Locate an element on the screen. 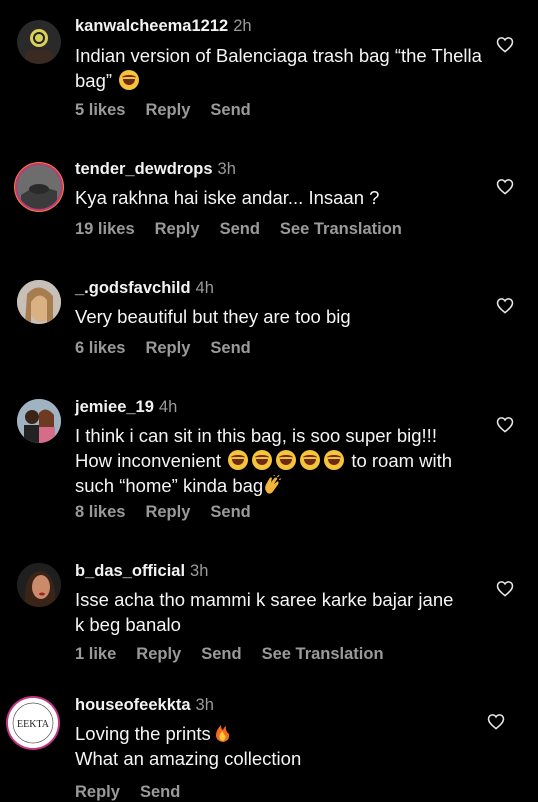 Image resolution: width=538 pixels, height=802 pixels. comment-header: jemiee_19 4h is located at coordinates (126, 407).